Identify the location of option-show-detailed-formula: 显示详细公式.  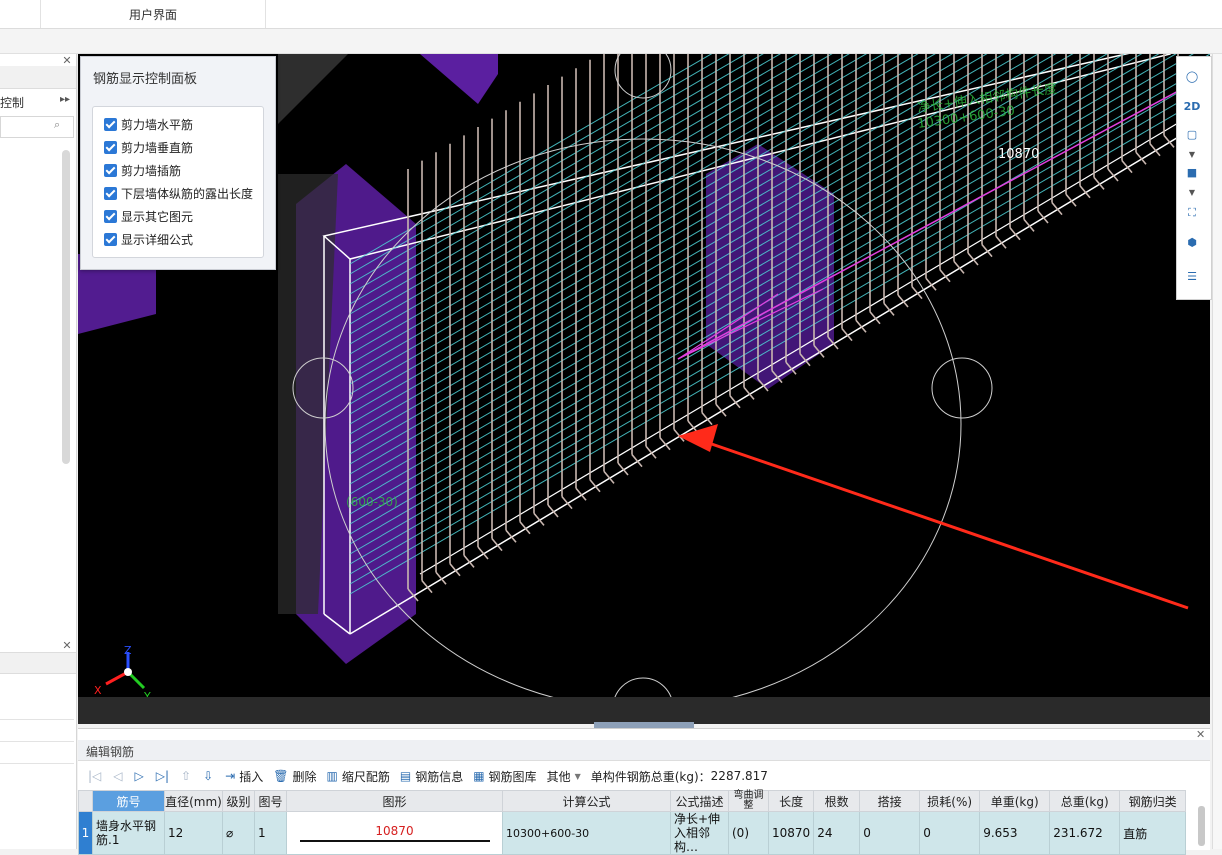
(148, 239).